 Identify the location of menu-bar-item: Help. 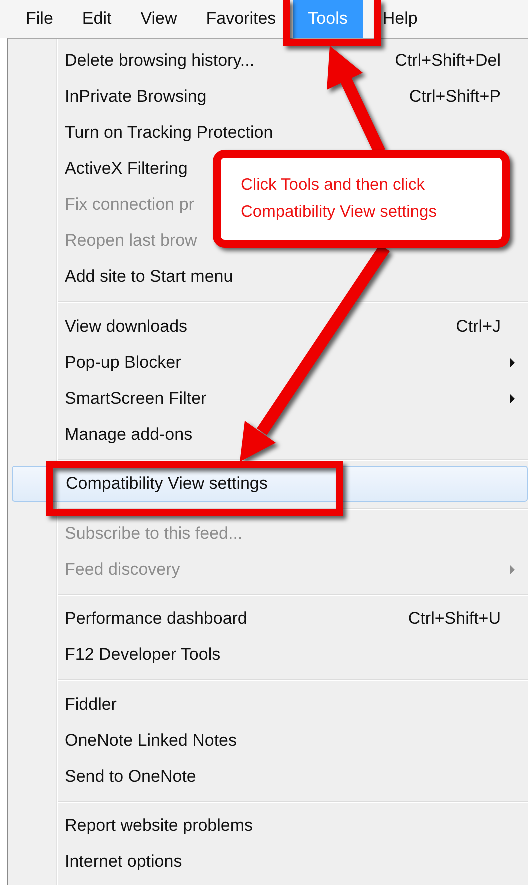
(400, 19).